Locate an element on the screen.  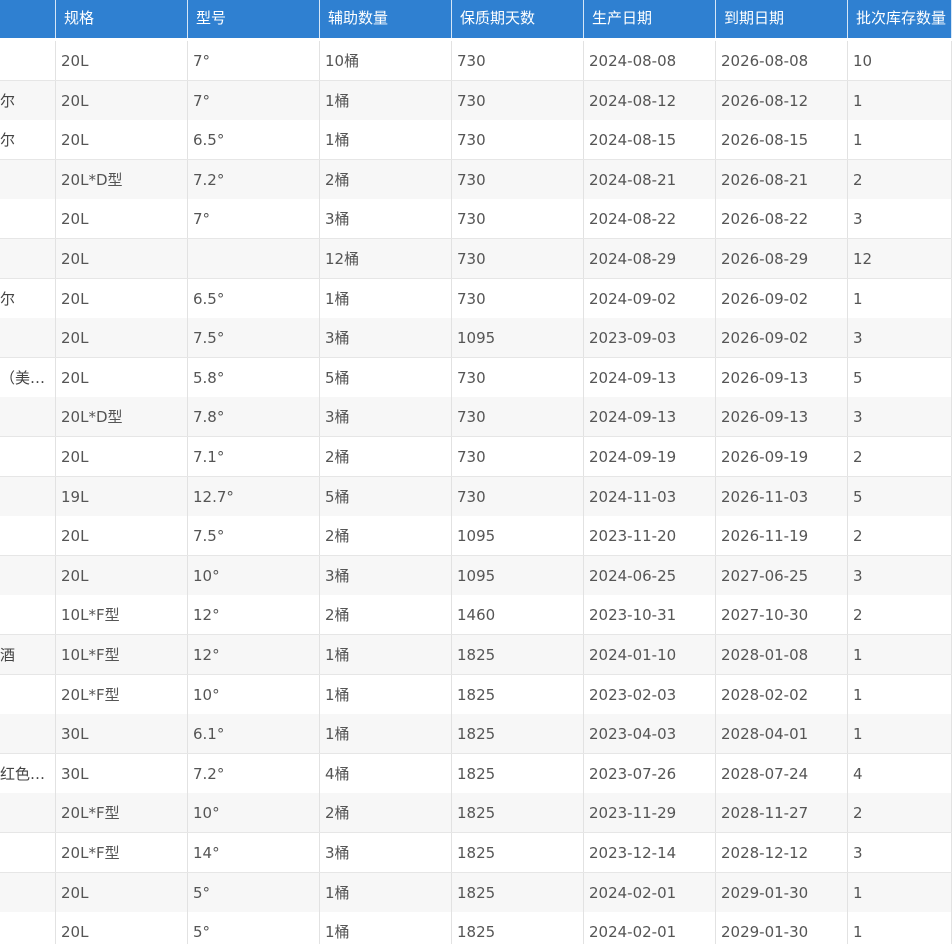
expiry-date-cell: 2026-08-12 is located at coordinates (782, 100).